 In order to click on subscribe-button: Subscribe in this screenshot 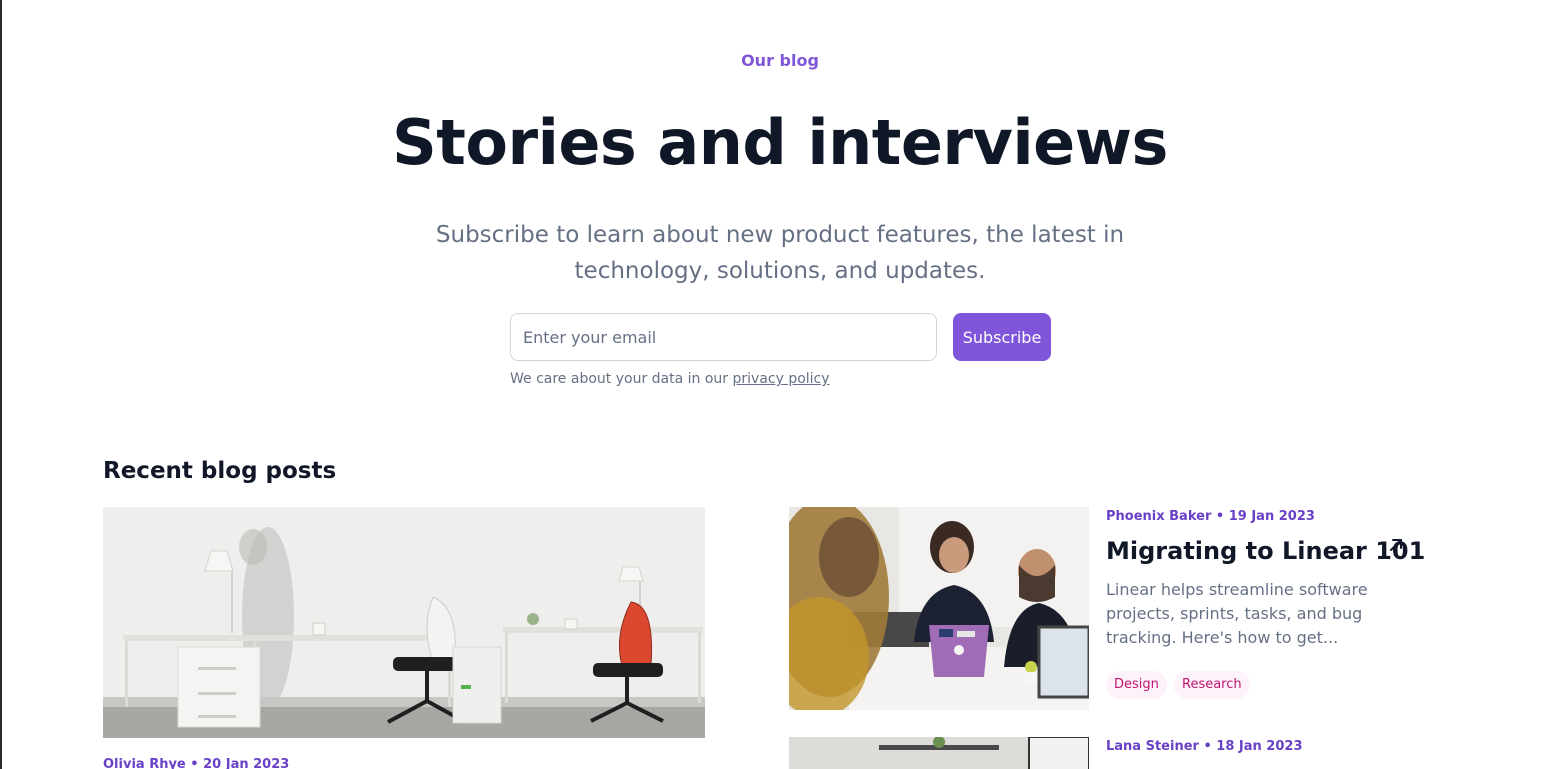, I will do `click(1002, 337)`.